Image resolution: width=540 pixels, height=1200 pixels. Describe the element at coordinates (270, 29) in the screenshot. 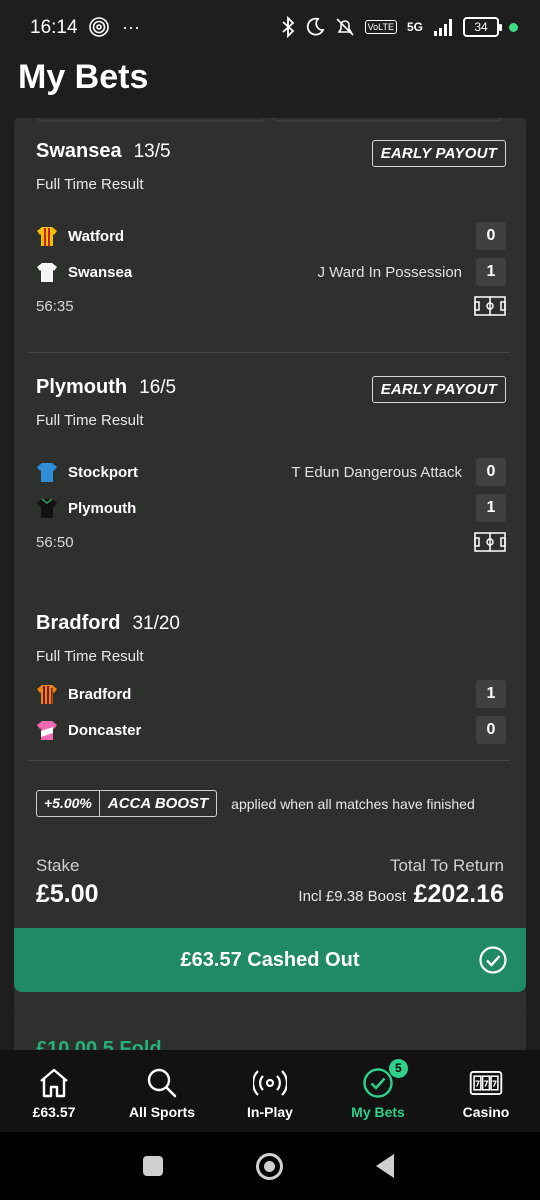

I see `status-bar: 16:14 ··· VoLTE 5G 34` at that location.